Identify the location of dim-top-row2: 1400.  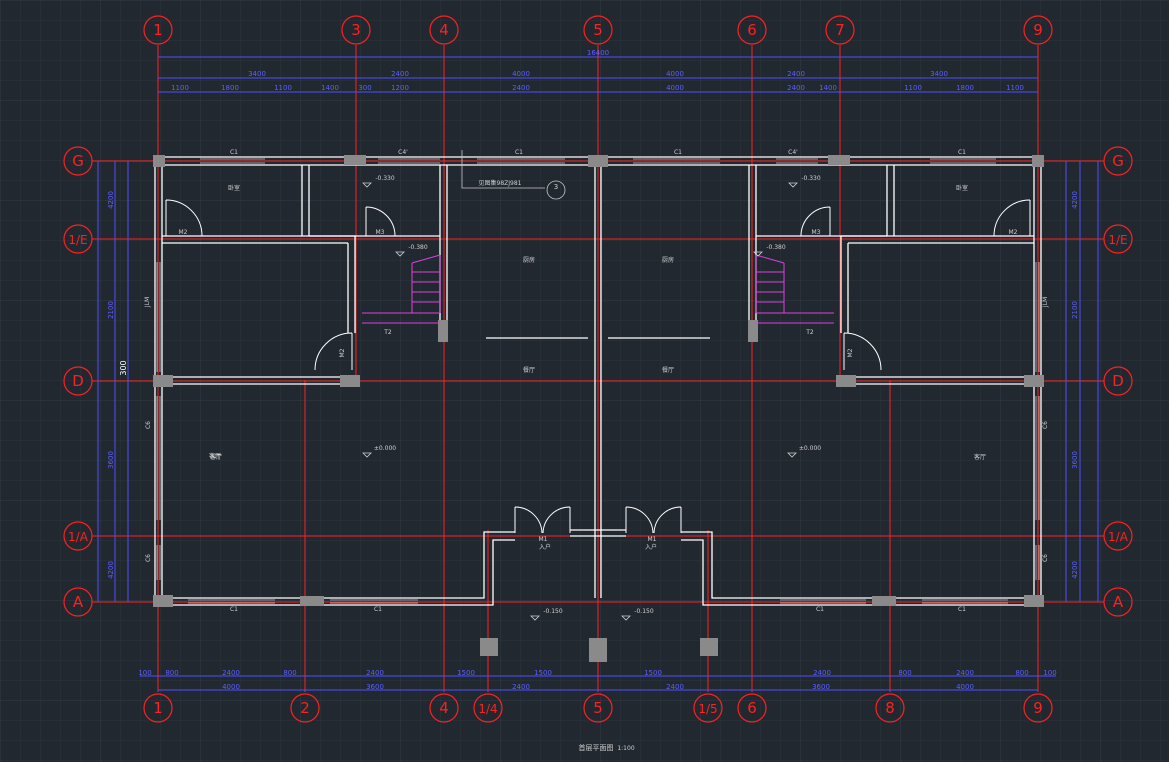
(330, 88).